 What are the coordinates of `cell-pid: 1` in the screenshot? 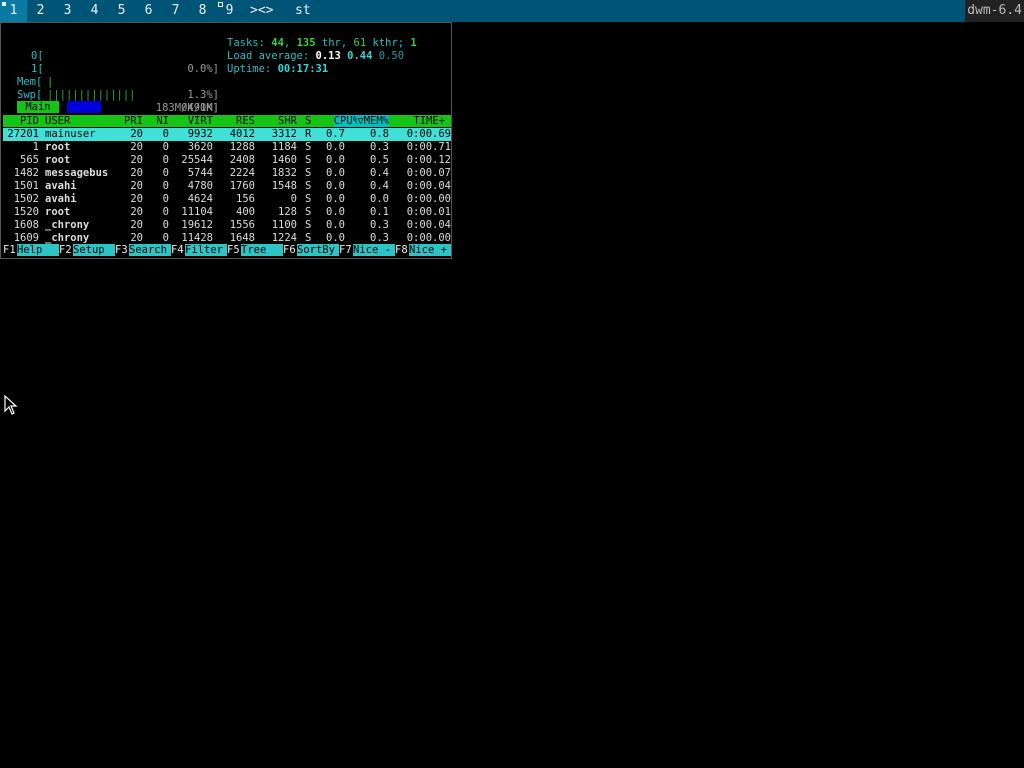 It's located at (35, 147).